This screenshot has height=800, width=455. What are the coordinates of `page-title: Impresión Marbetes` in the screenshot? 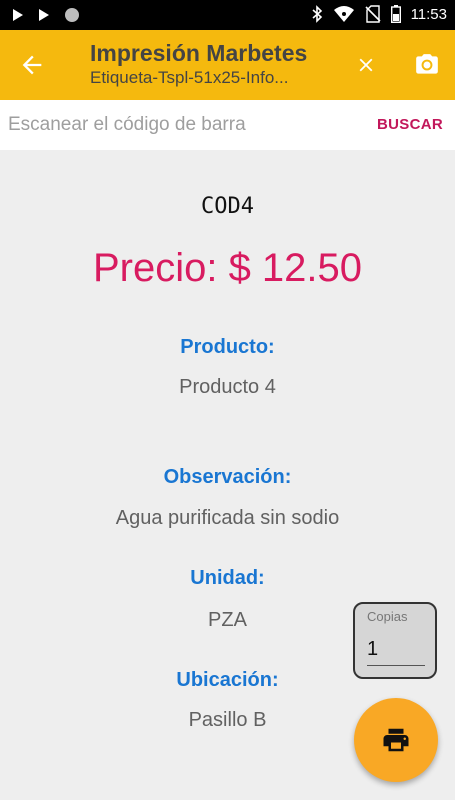 It's located at (199, 53).